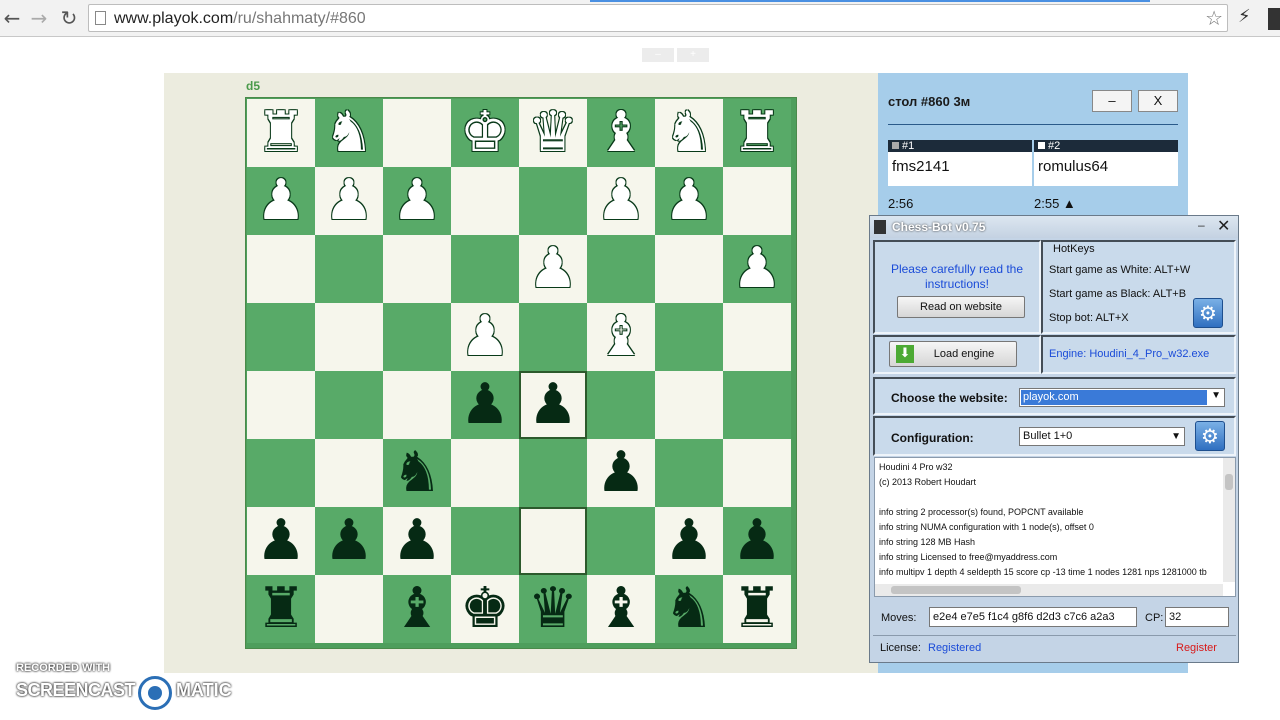 Image resolution: width=1280 pixels, height=720 pixels. What do you see at coordinates (417, 269) in the screenshot?
I see `square-f3` at bounding box center [417, 269].